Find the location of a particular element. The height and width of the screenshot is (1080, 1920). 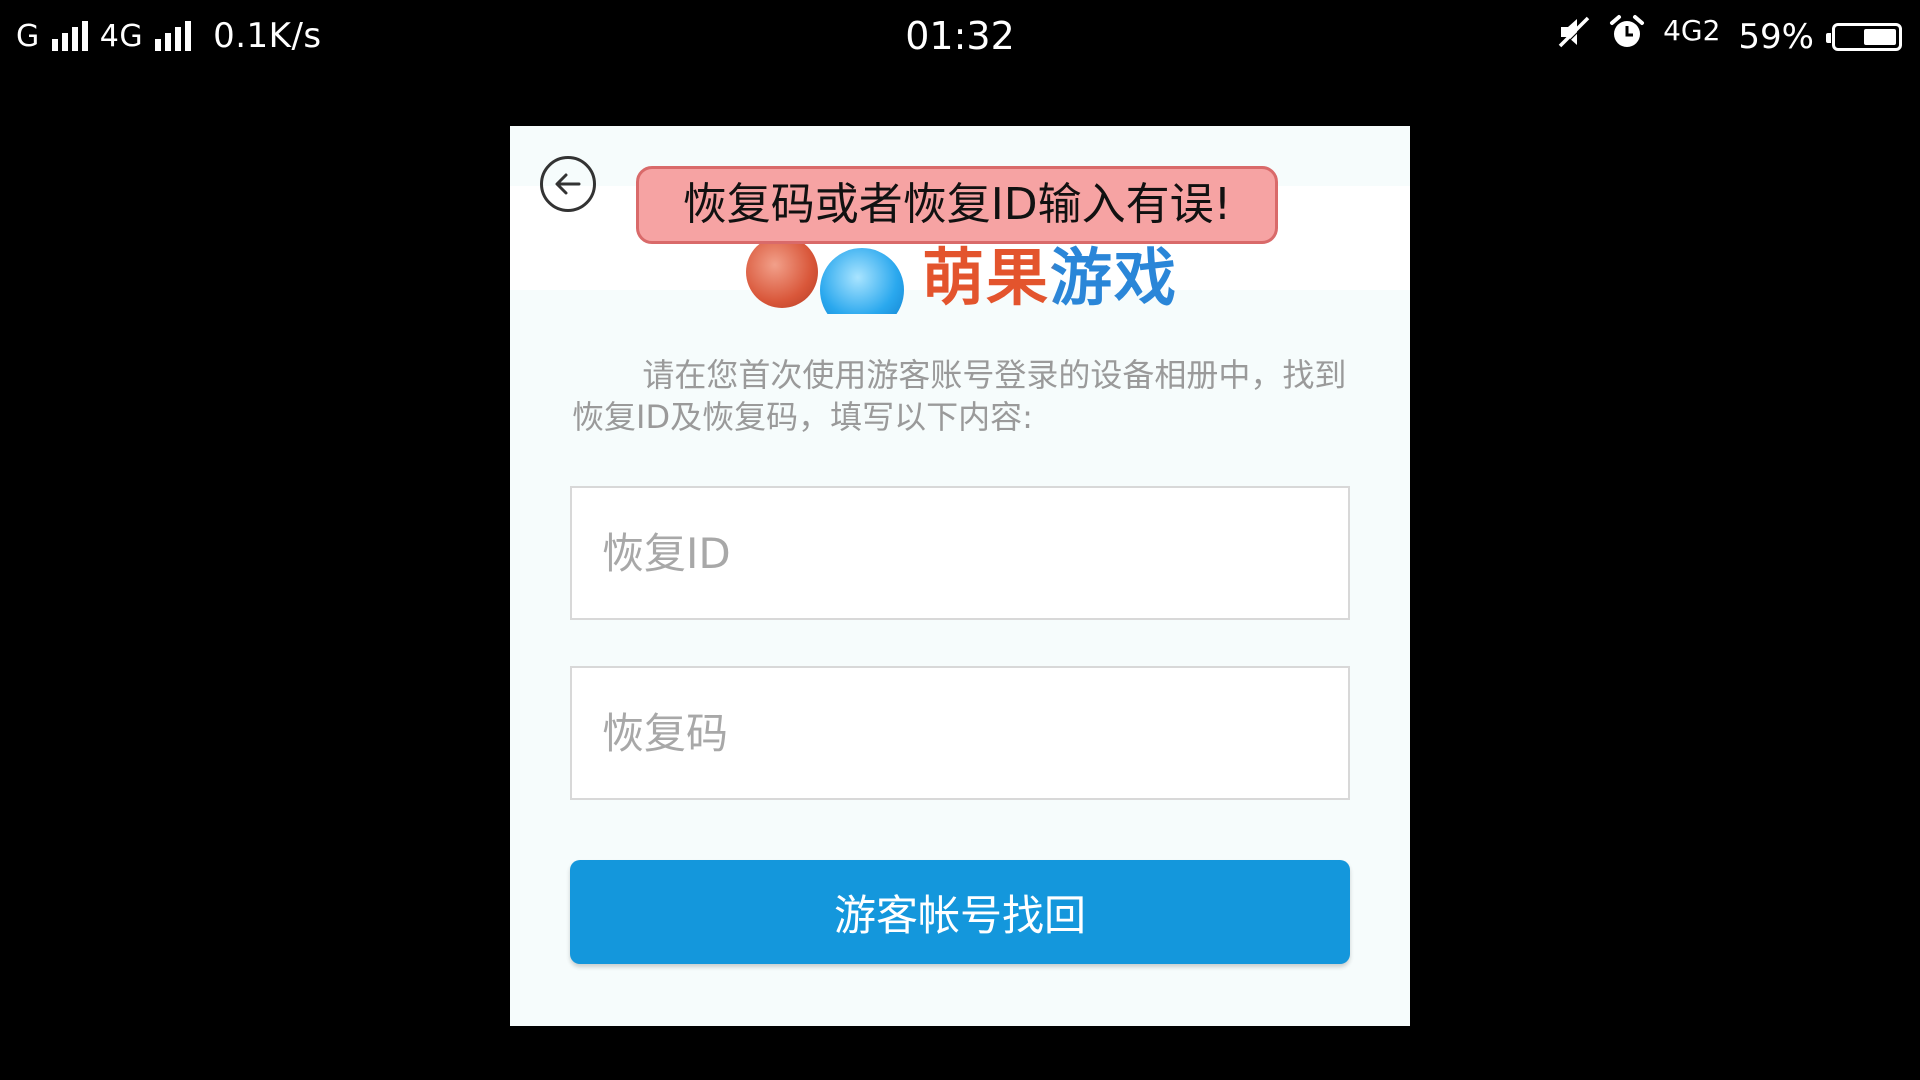

alarm-icon is located at coordinates (1627, 36).